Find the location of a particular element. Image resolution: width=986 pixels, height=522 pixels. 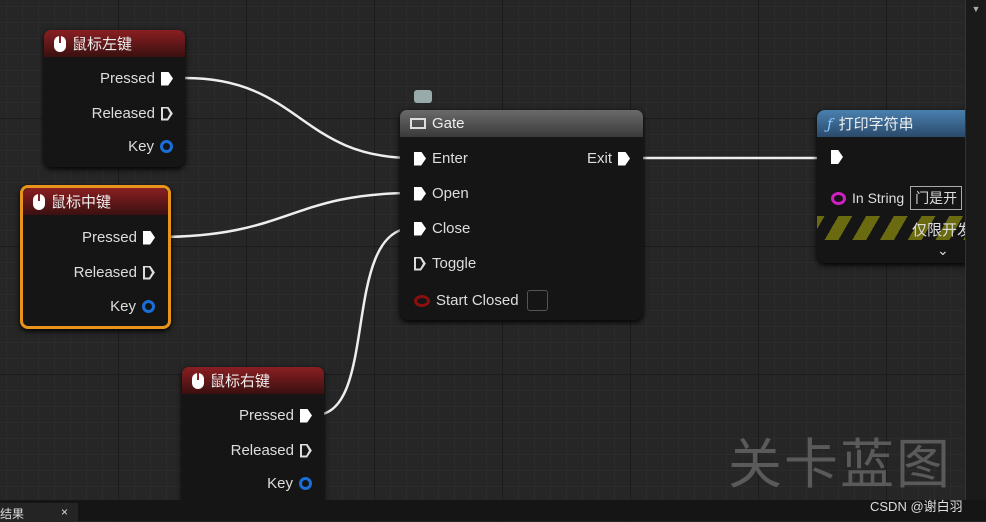

pin-enter: Enter is located at coordinates (441, 158).